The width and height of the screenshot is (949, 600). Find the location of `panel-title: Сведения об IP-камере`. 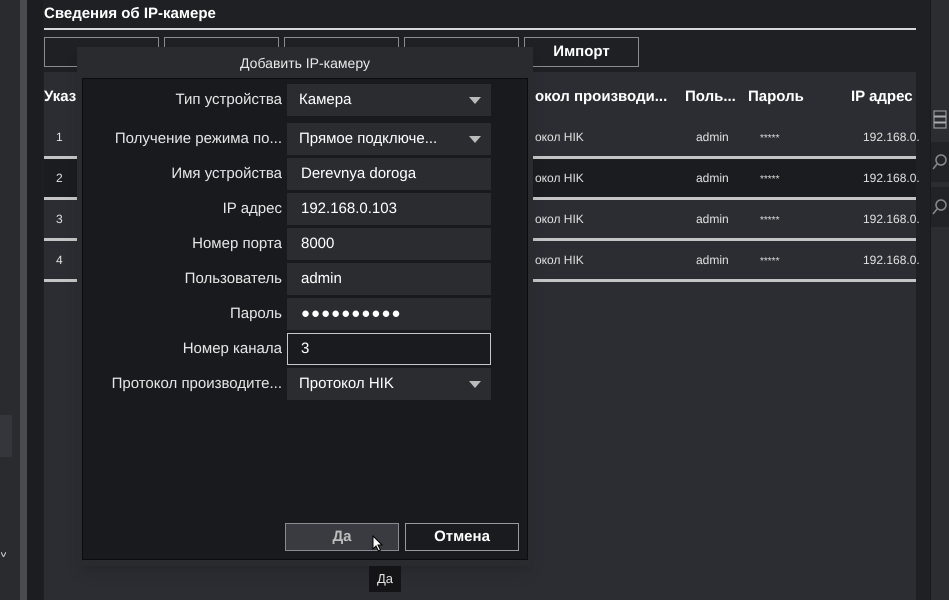

panel-title: Сведения об IP-камере is located at coordinates (480, 15).